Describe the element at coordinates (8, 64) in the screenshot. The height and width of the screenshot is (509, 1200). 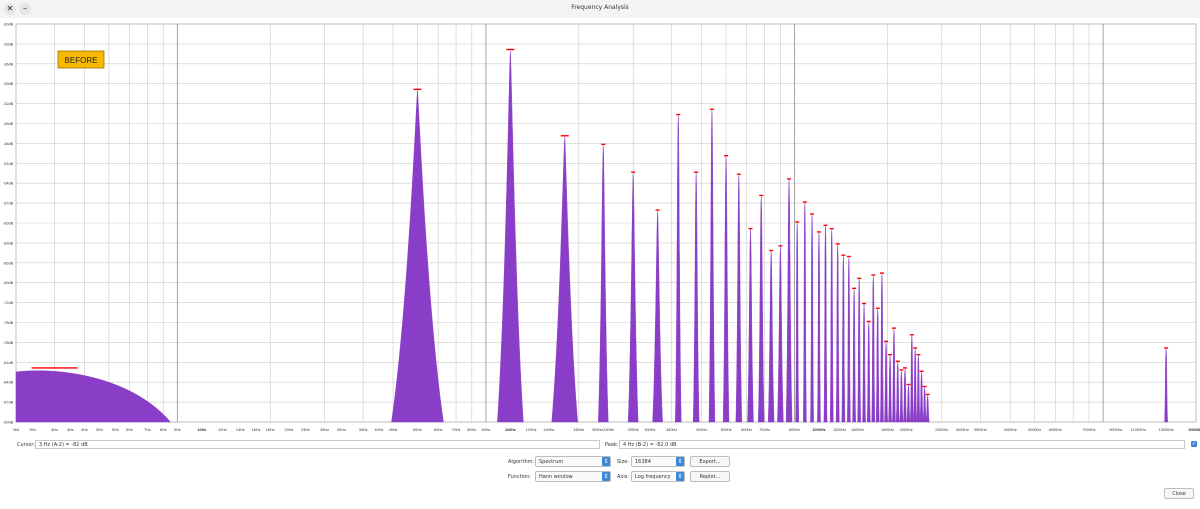
I see `y-tick-label: -36dB` at that location.